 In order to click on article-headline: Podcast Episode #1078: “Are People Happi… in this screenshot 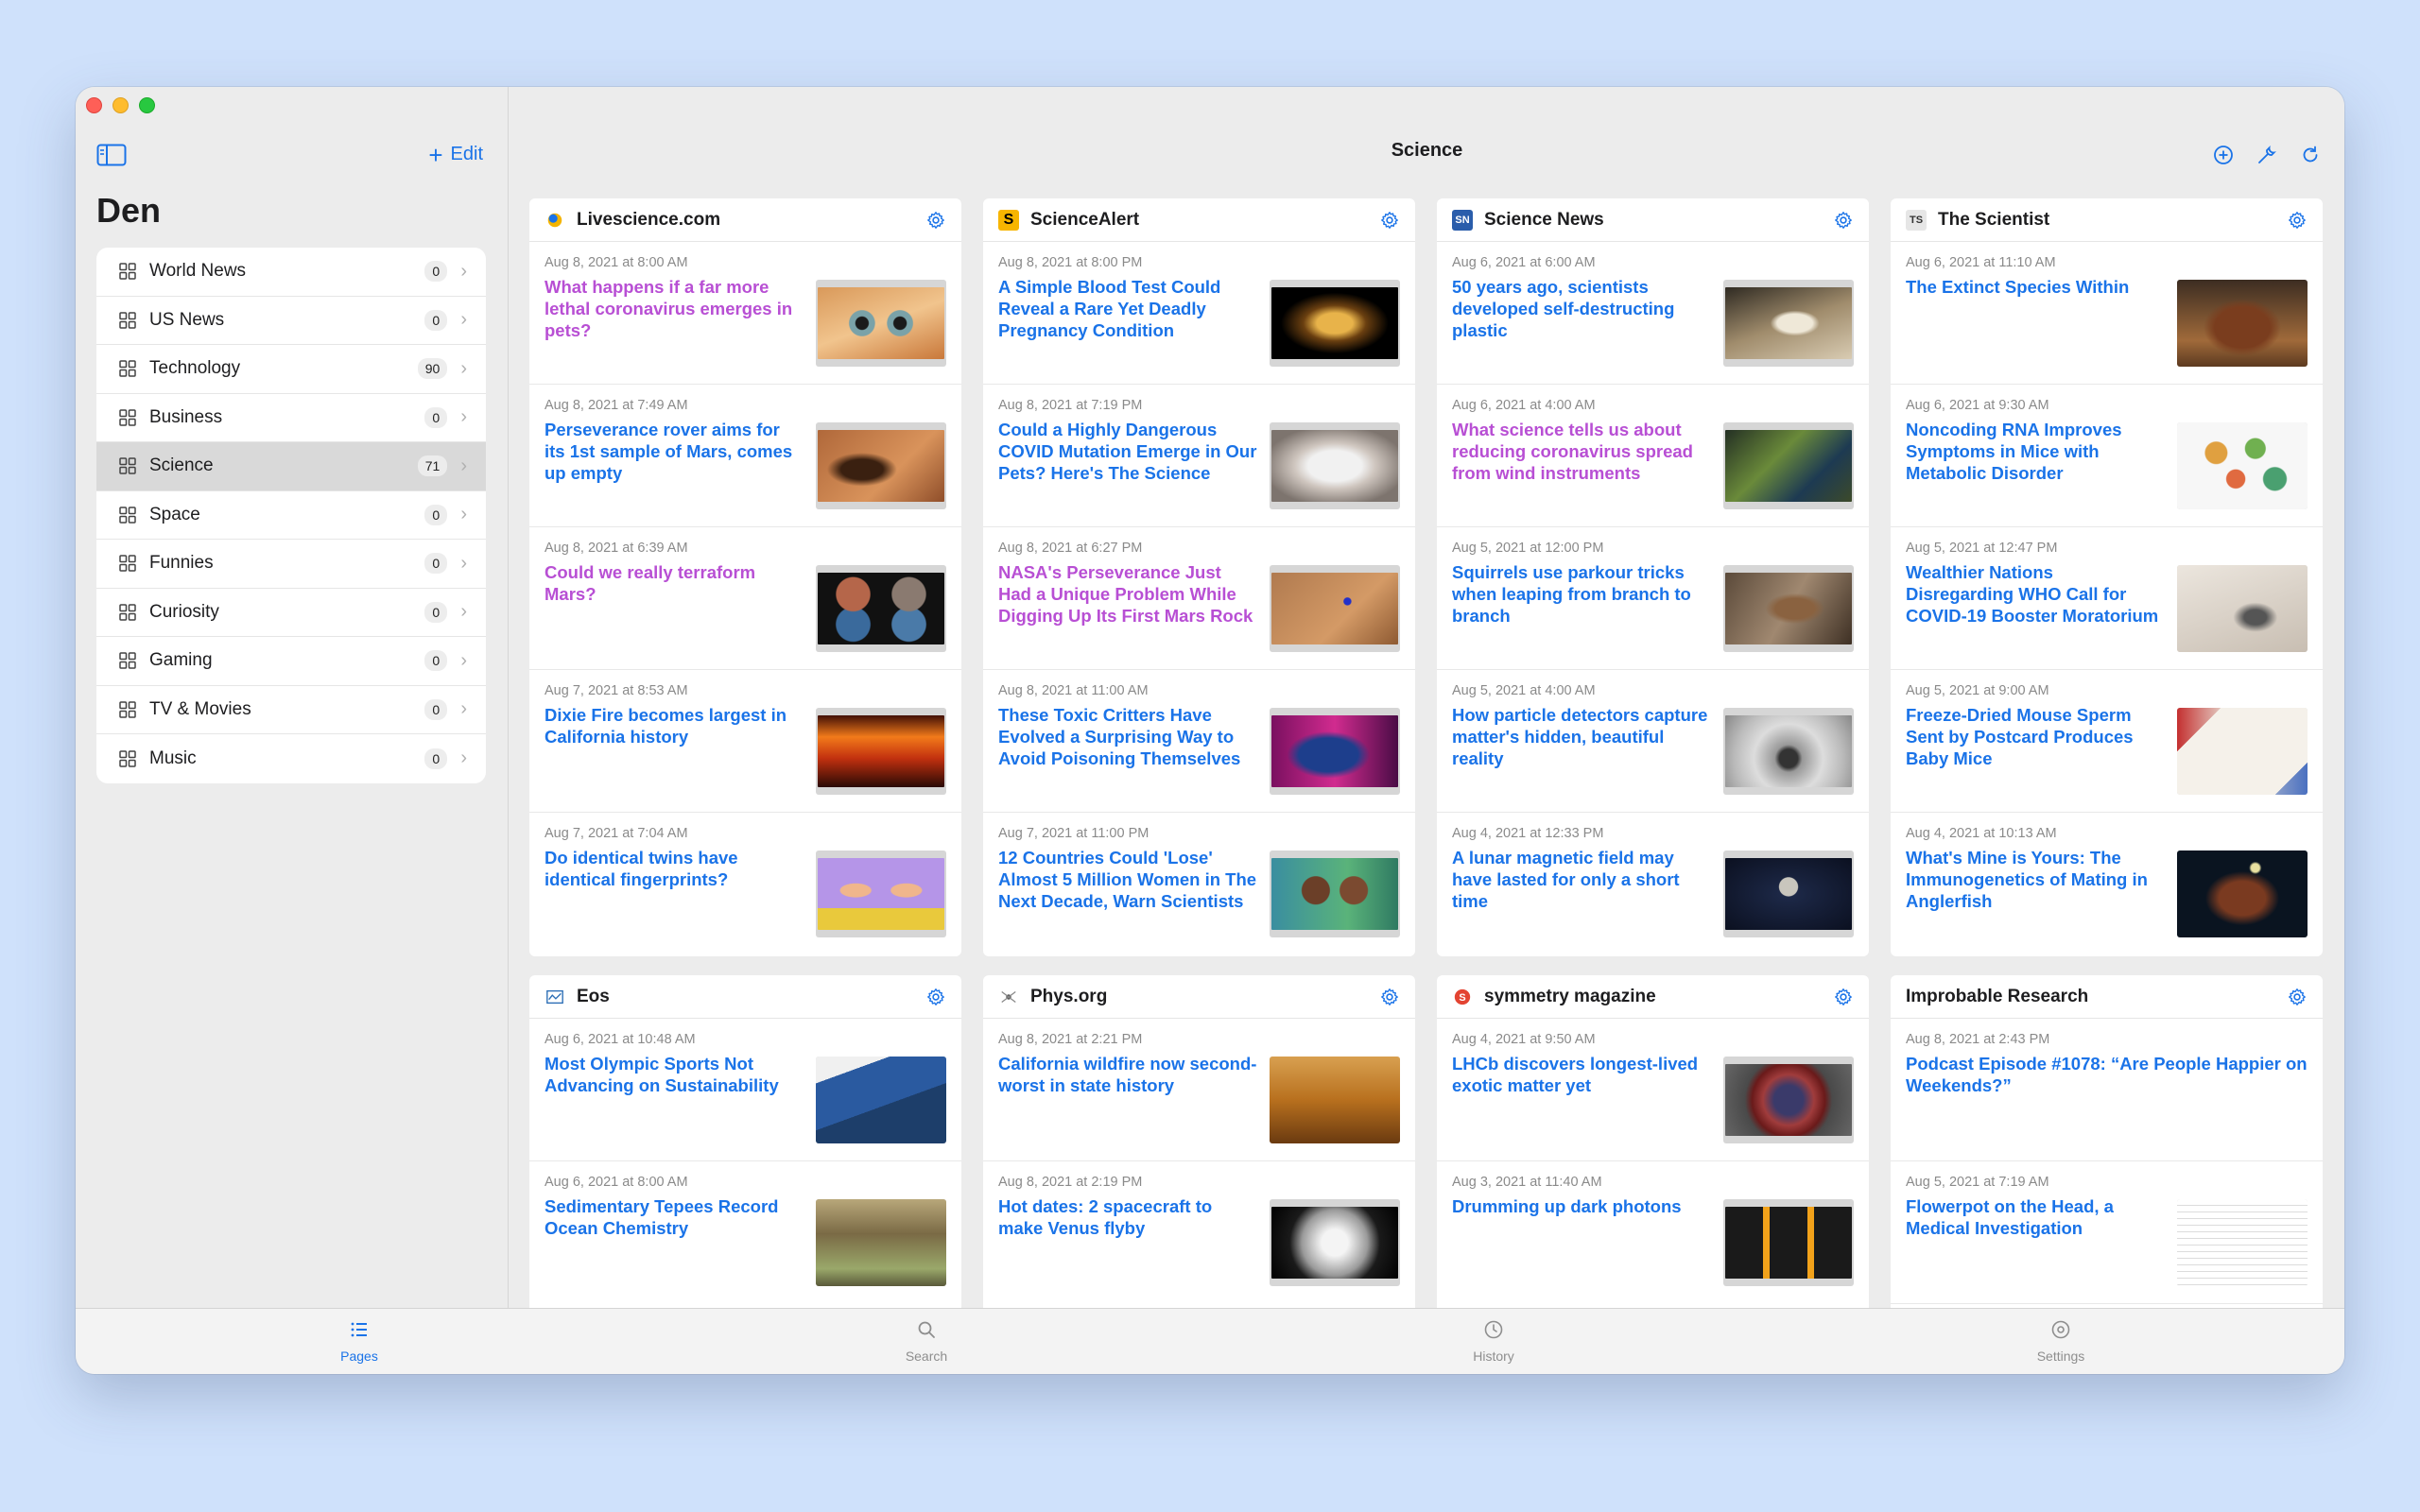, I will do `click(2107, 1074)`.